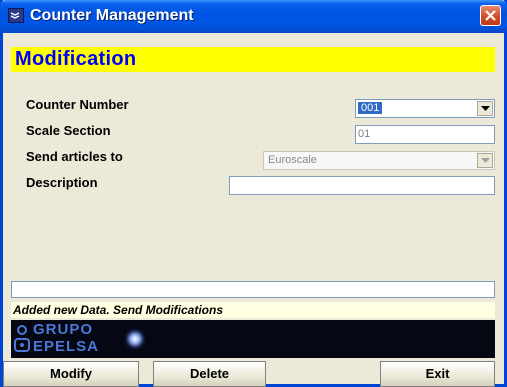 Image resolution: width=507 pixels, height=387 pixels. What do you see at coordinates (437, 374) in the screenshot?
I see `exit-button: Exit` at bounding box center [437, 374].